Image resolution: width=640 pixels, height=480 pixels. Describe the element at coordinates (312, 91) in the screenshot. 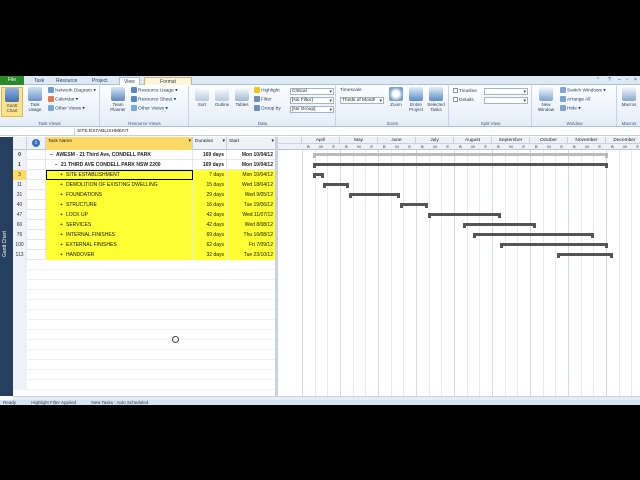

I see `highlight-select: Critical` at that location.